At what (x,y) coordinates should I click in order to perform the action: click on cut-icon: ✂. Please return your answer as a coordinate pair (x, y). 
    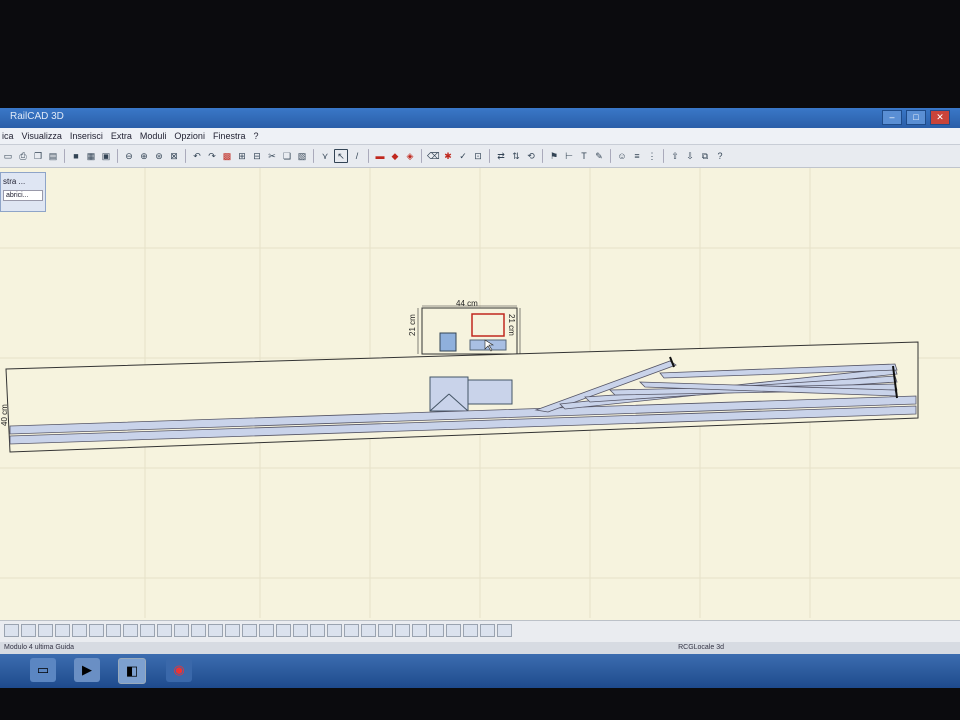
    Looking at the image, I should click on (272, 156).